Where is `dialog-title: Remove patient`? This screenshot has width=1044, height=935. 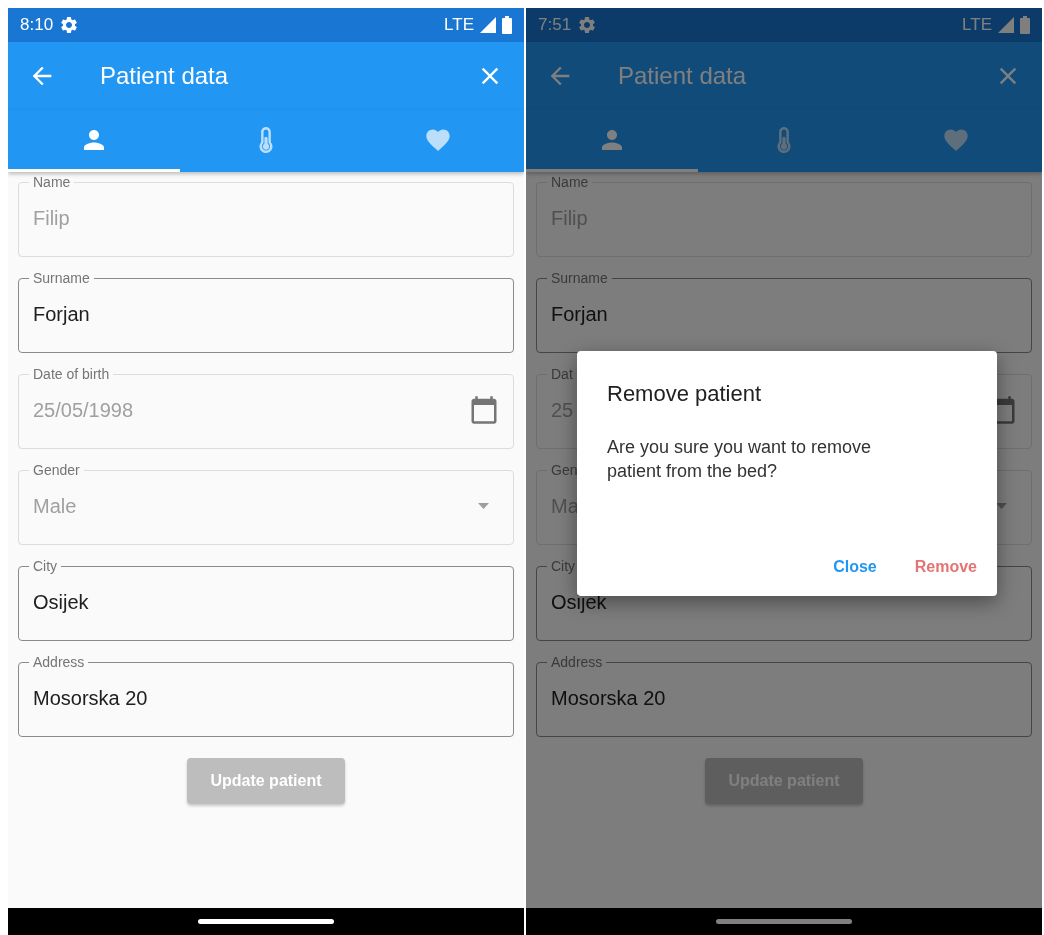
dialog-title: Remove patient is located at coordinates (685, 394).